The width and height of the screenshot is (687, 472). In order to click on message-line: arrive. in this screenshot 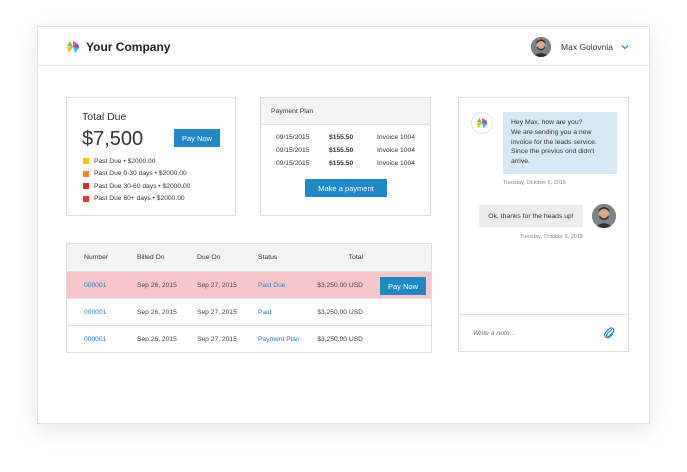, I will do `click(520, 162)`.